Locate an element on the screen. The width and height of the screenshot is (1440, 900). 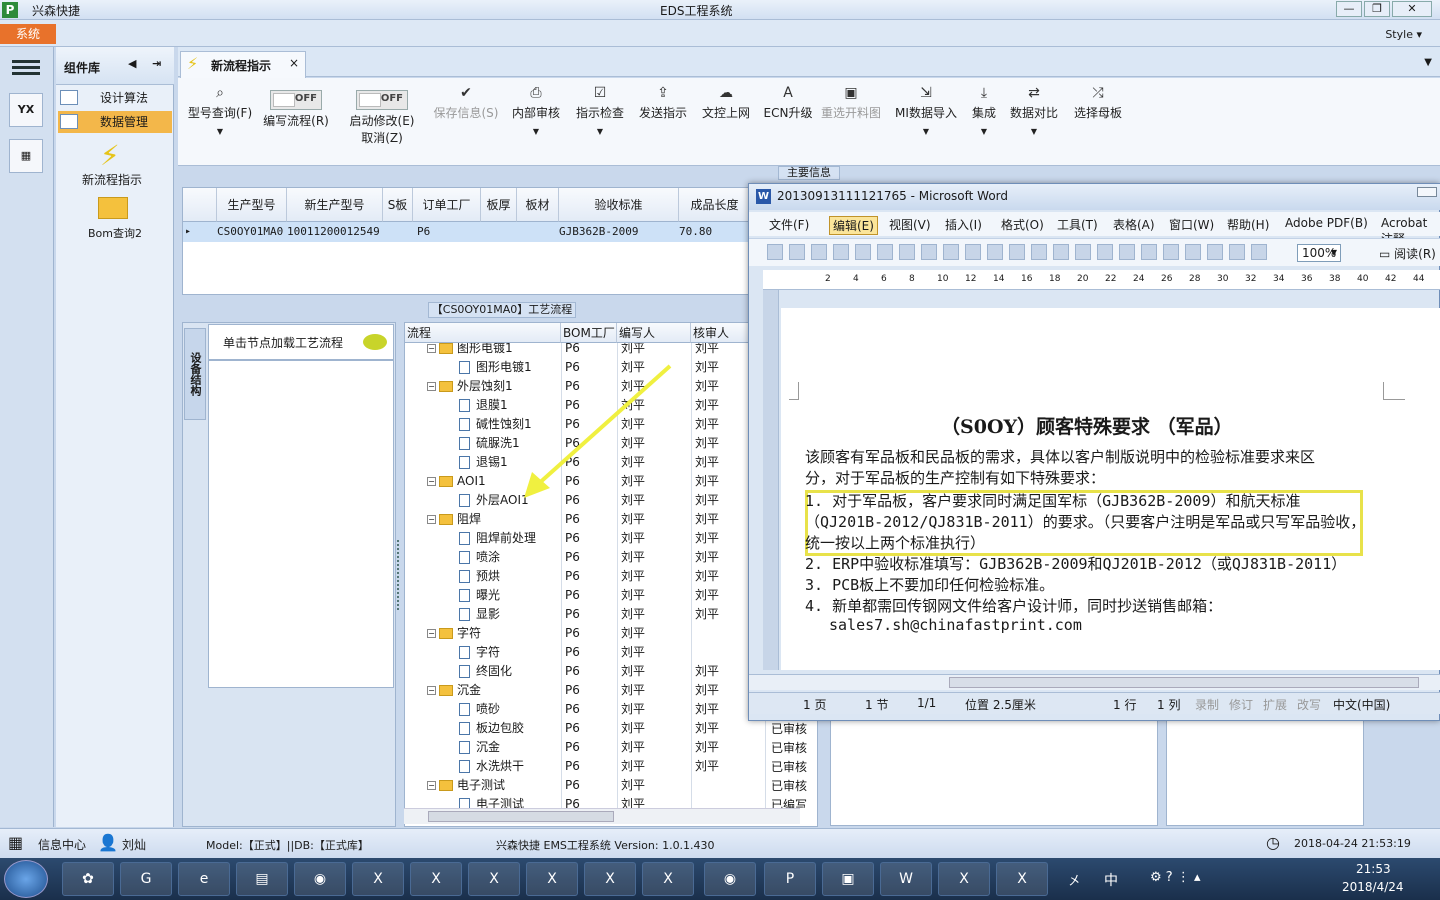
tables-icon is located at coordinates (1127, 252).